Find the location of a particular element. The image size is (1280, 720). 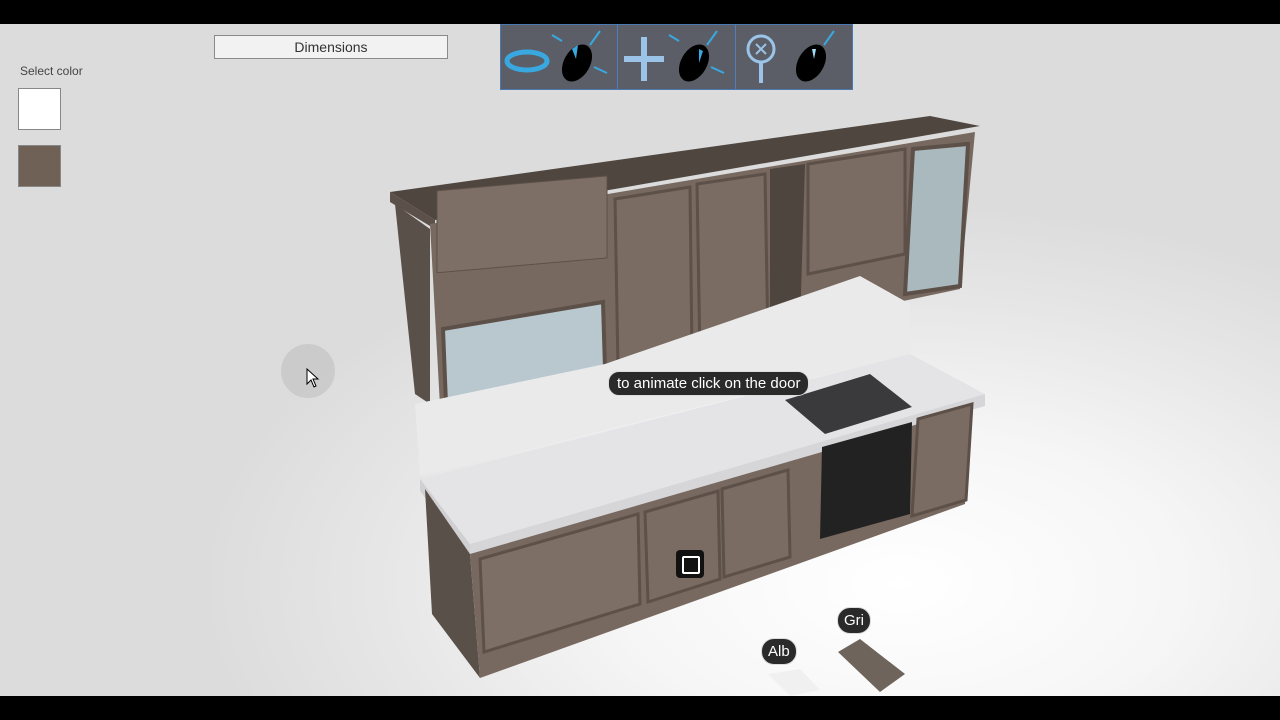

pan-mouse-right-icon is located at coordinates (677, 57).